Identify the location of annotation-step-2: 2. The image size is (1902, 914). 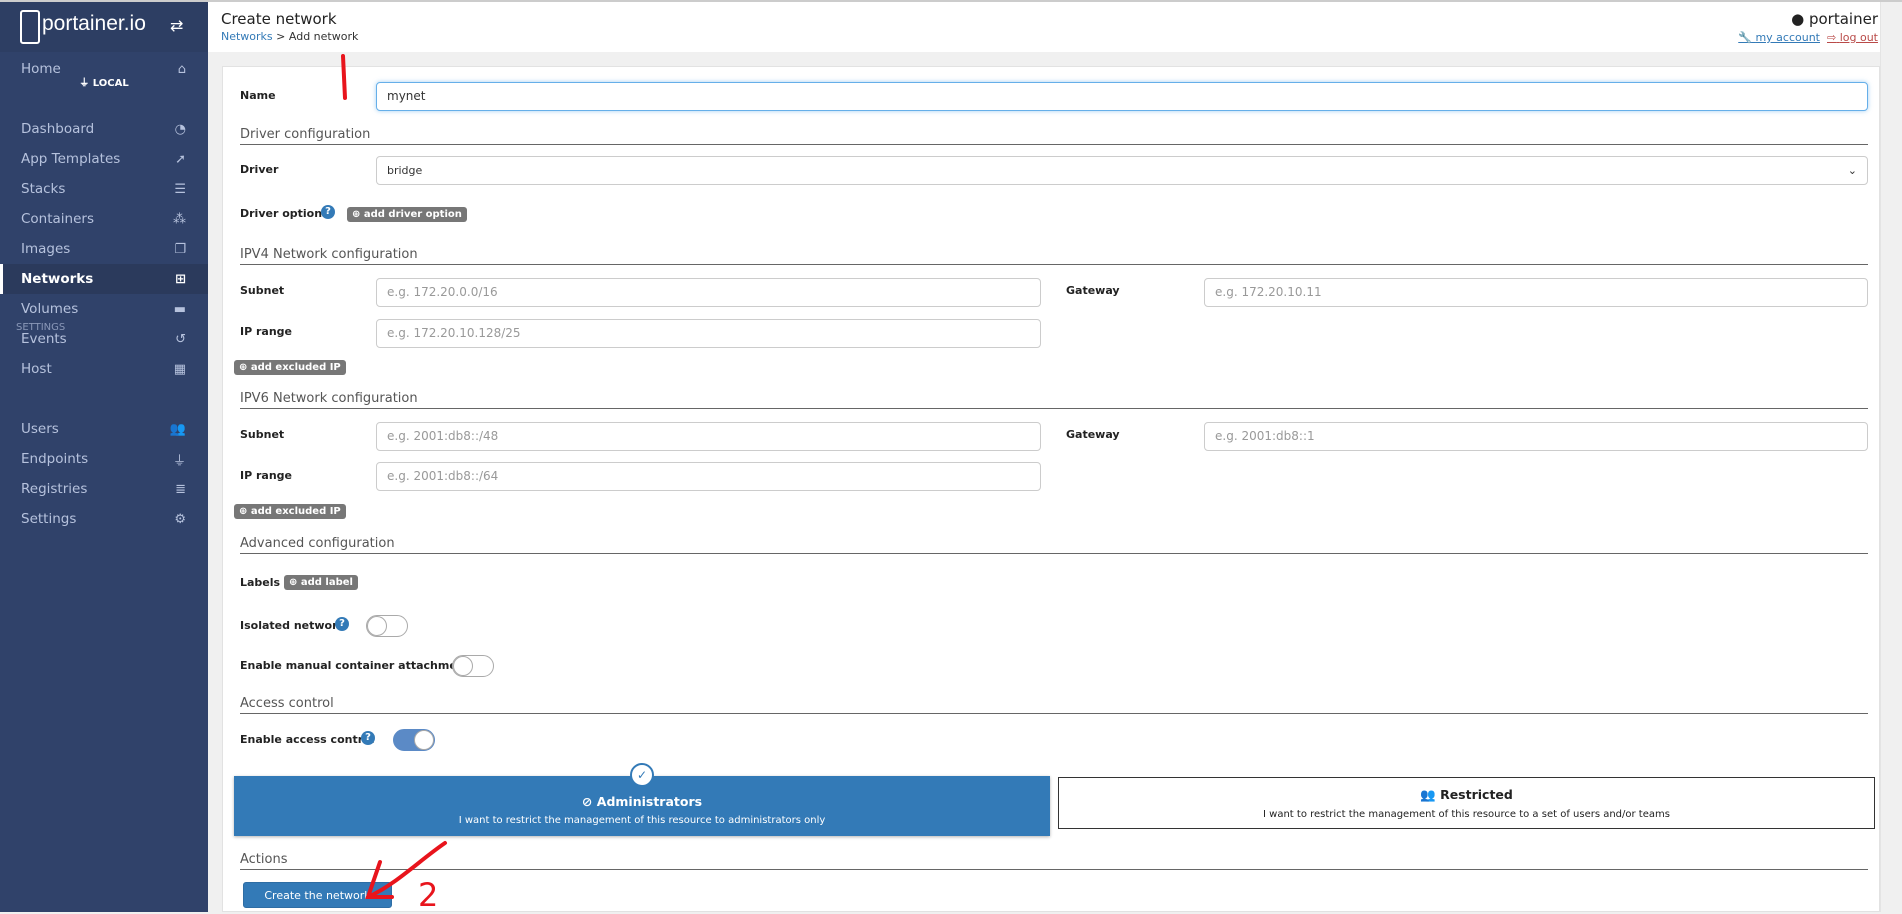
(428, 895).